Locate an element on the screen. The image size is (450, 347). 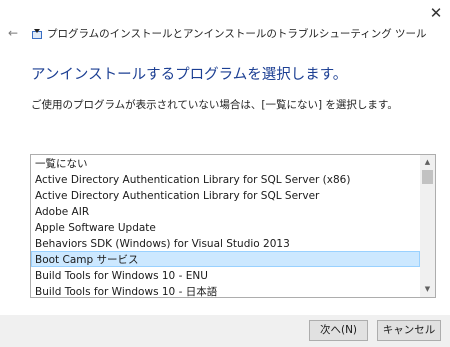
close-icon: ✕ is located at coordinates (436, 13).